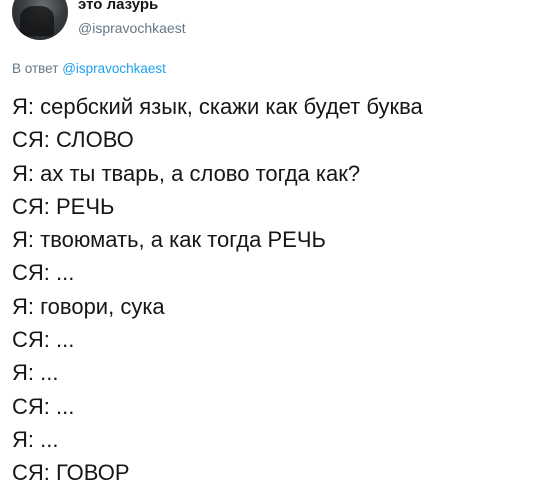 This screenshot has width=542, height=490. What do you see at coordinates (88, 306) in the screenshot?
I see `tweet-line: Я: говори, сука` at bounding box center [88, 306].